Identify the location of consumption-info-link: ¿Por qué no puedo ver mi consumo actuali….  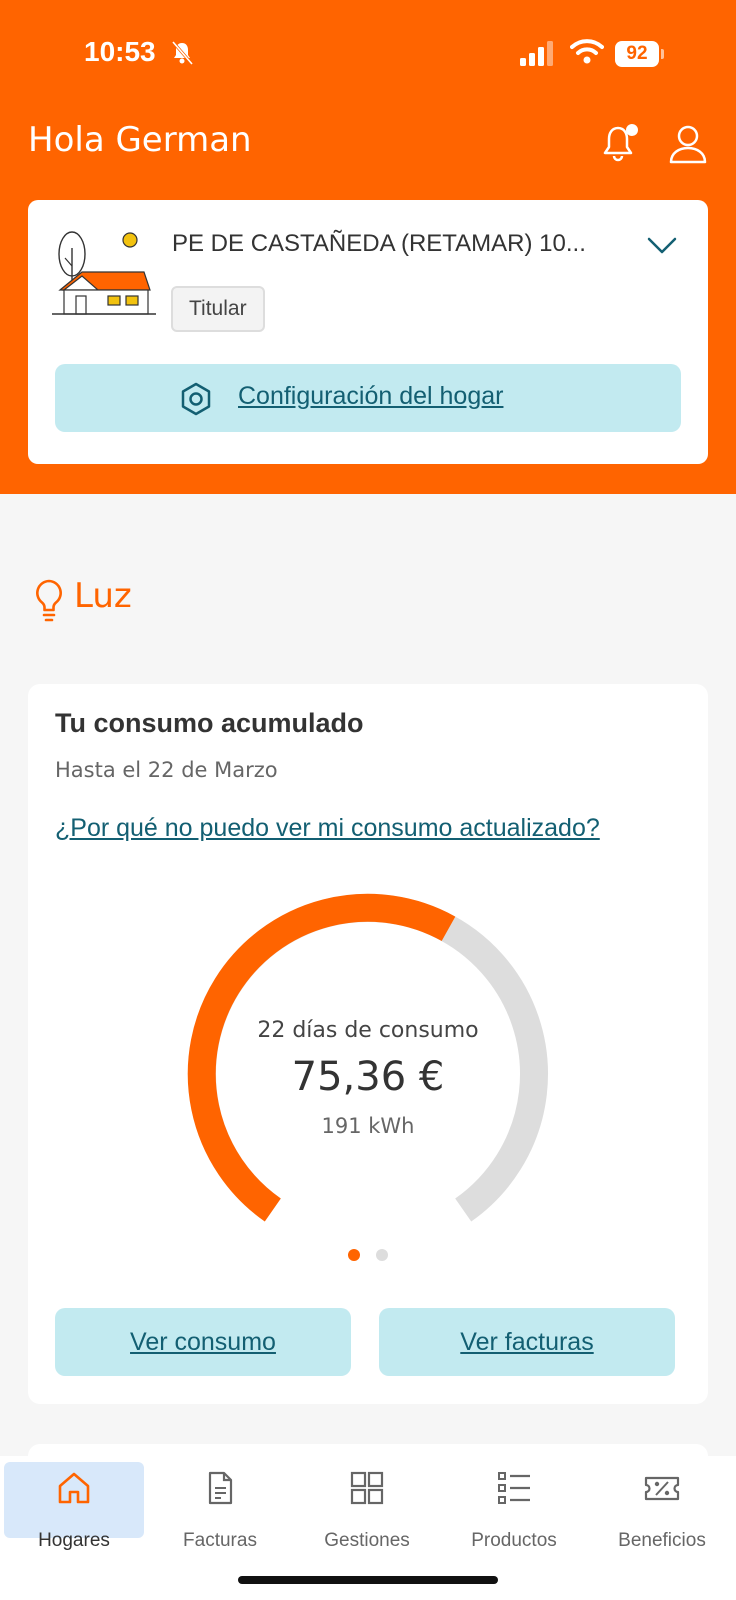
(327, 828).